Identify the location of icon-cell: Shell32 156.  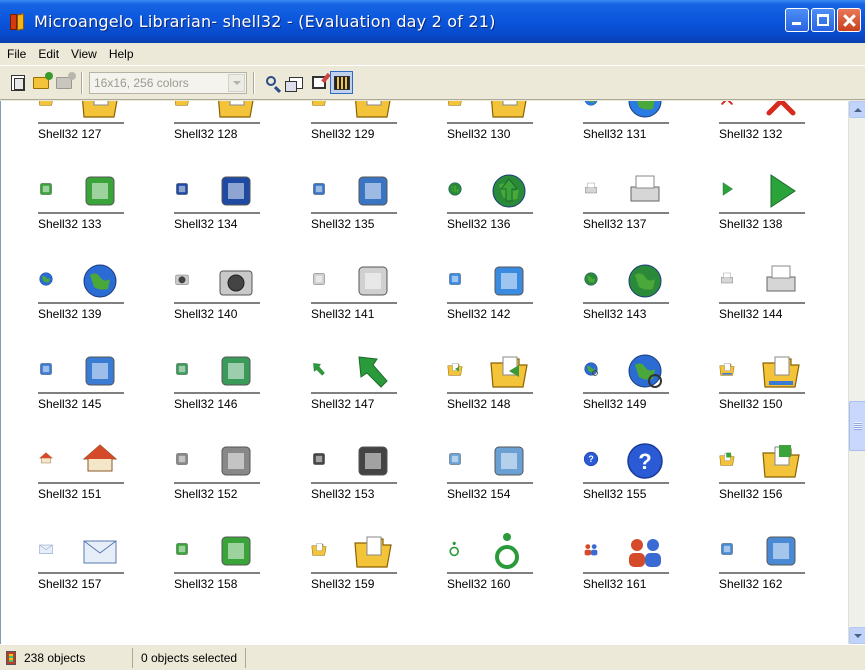
(762, 473).